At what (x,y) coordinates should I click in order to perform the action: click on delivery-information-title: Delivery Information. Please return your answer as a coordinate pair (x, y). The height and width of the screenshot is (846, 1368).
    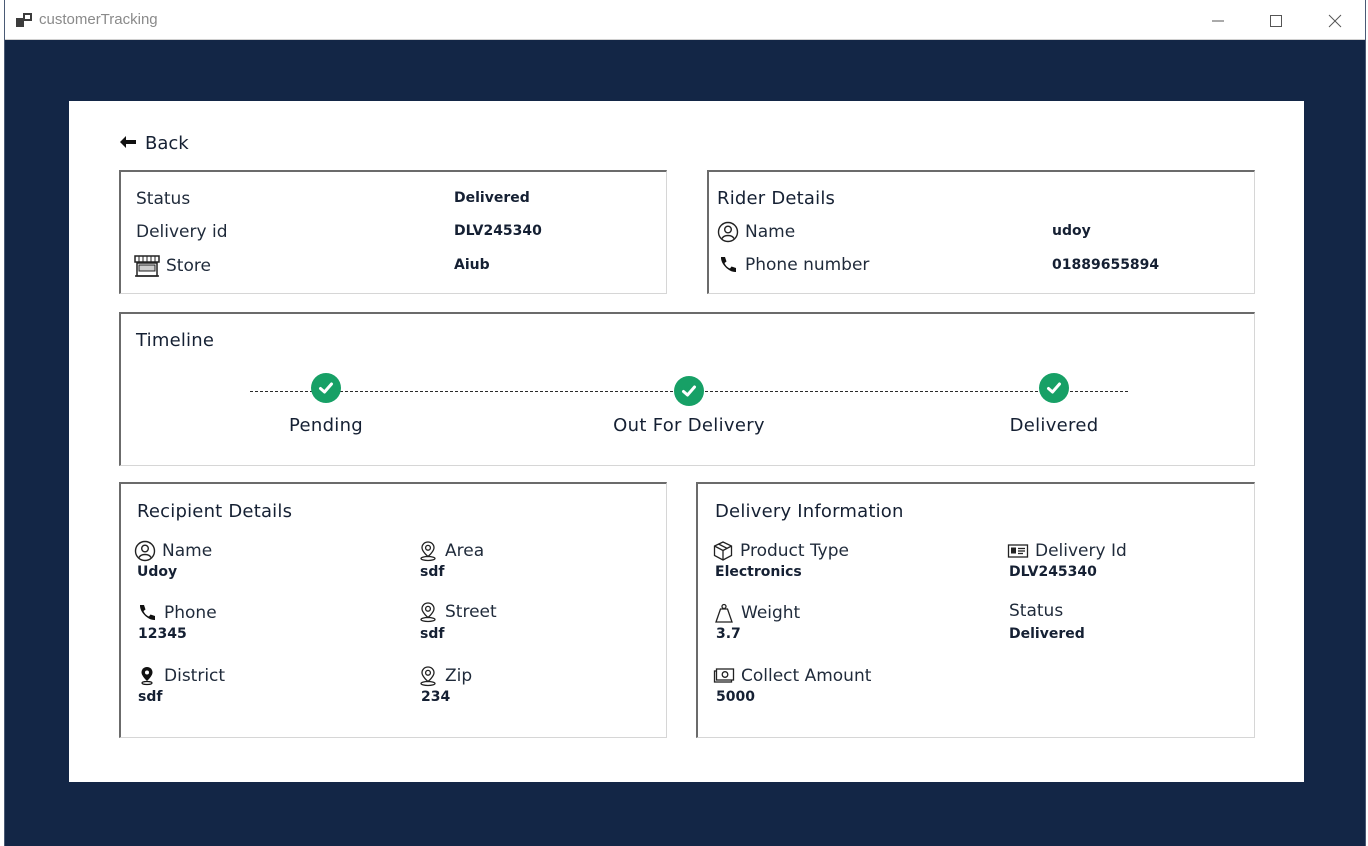
    Looking at the image, I should click on (809, 511).